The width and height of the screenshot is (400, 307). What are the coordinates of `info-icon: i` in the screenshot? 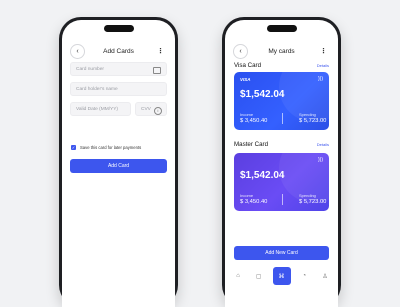 It's located at (158, 110).